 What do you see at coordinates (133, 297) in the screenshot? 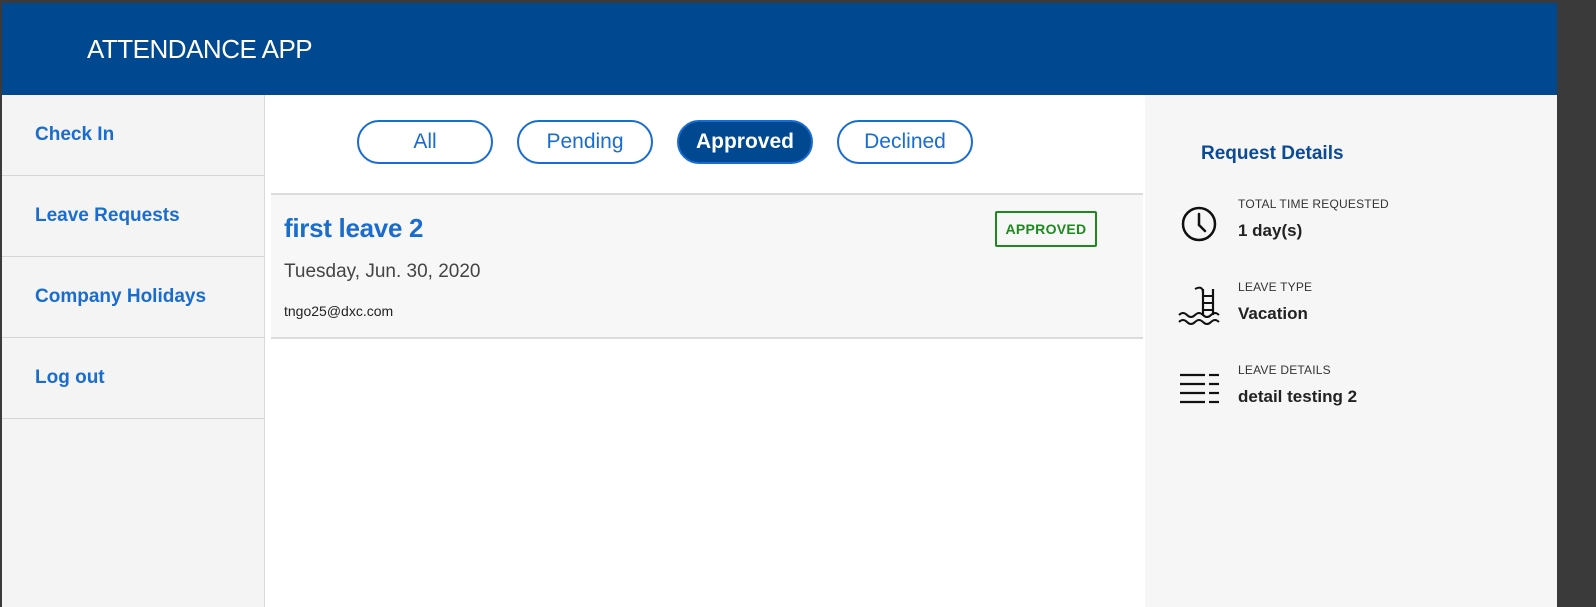
I see `sidebar-item-company-holidays: Company Holidays` at bounding box center [133, 297].